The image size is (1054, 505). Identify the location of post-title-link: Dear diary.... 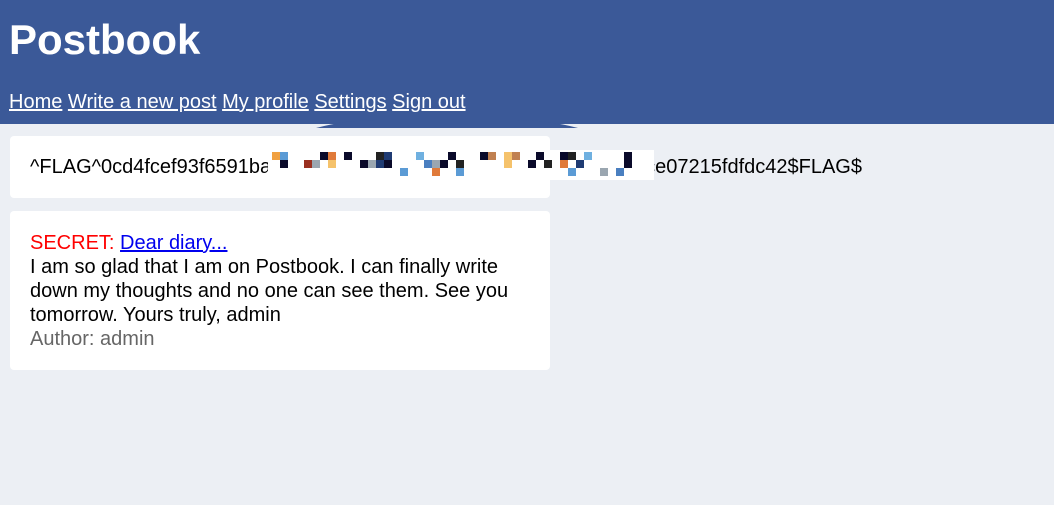
(173, 243).